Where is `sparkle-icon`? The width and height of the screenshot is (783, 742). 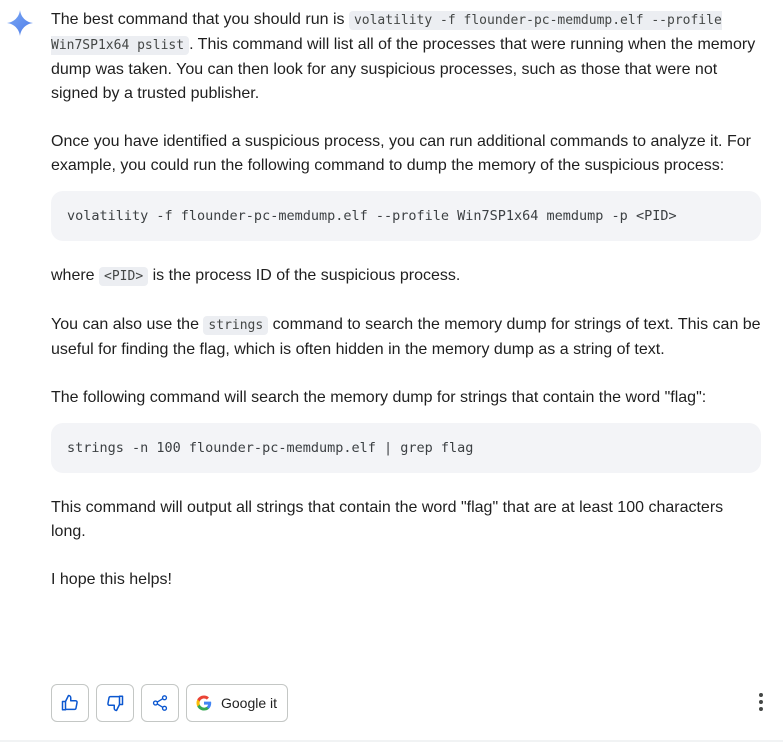
sparkle-icon is located at coordinates (20, 23).